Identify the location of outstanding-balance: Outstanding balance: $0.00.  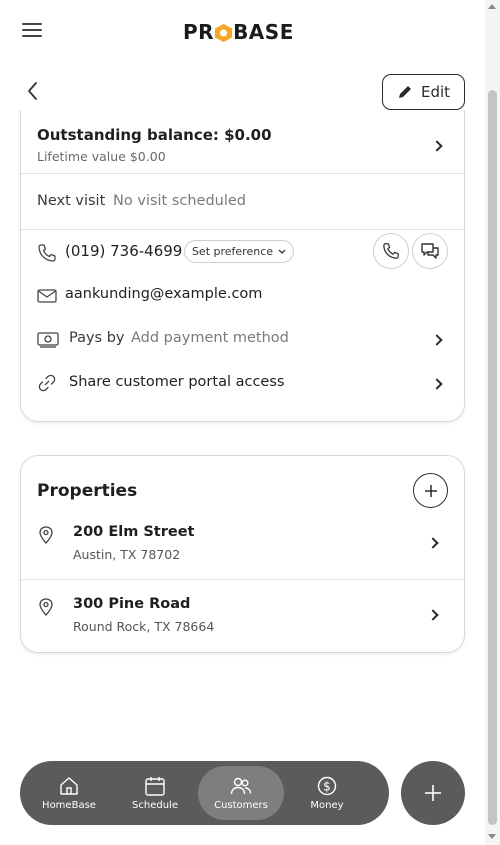
(154, 135).